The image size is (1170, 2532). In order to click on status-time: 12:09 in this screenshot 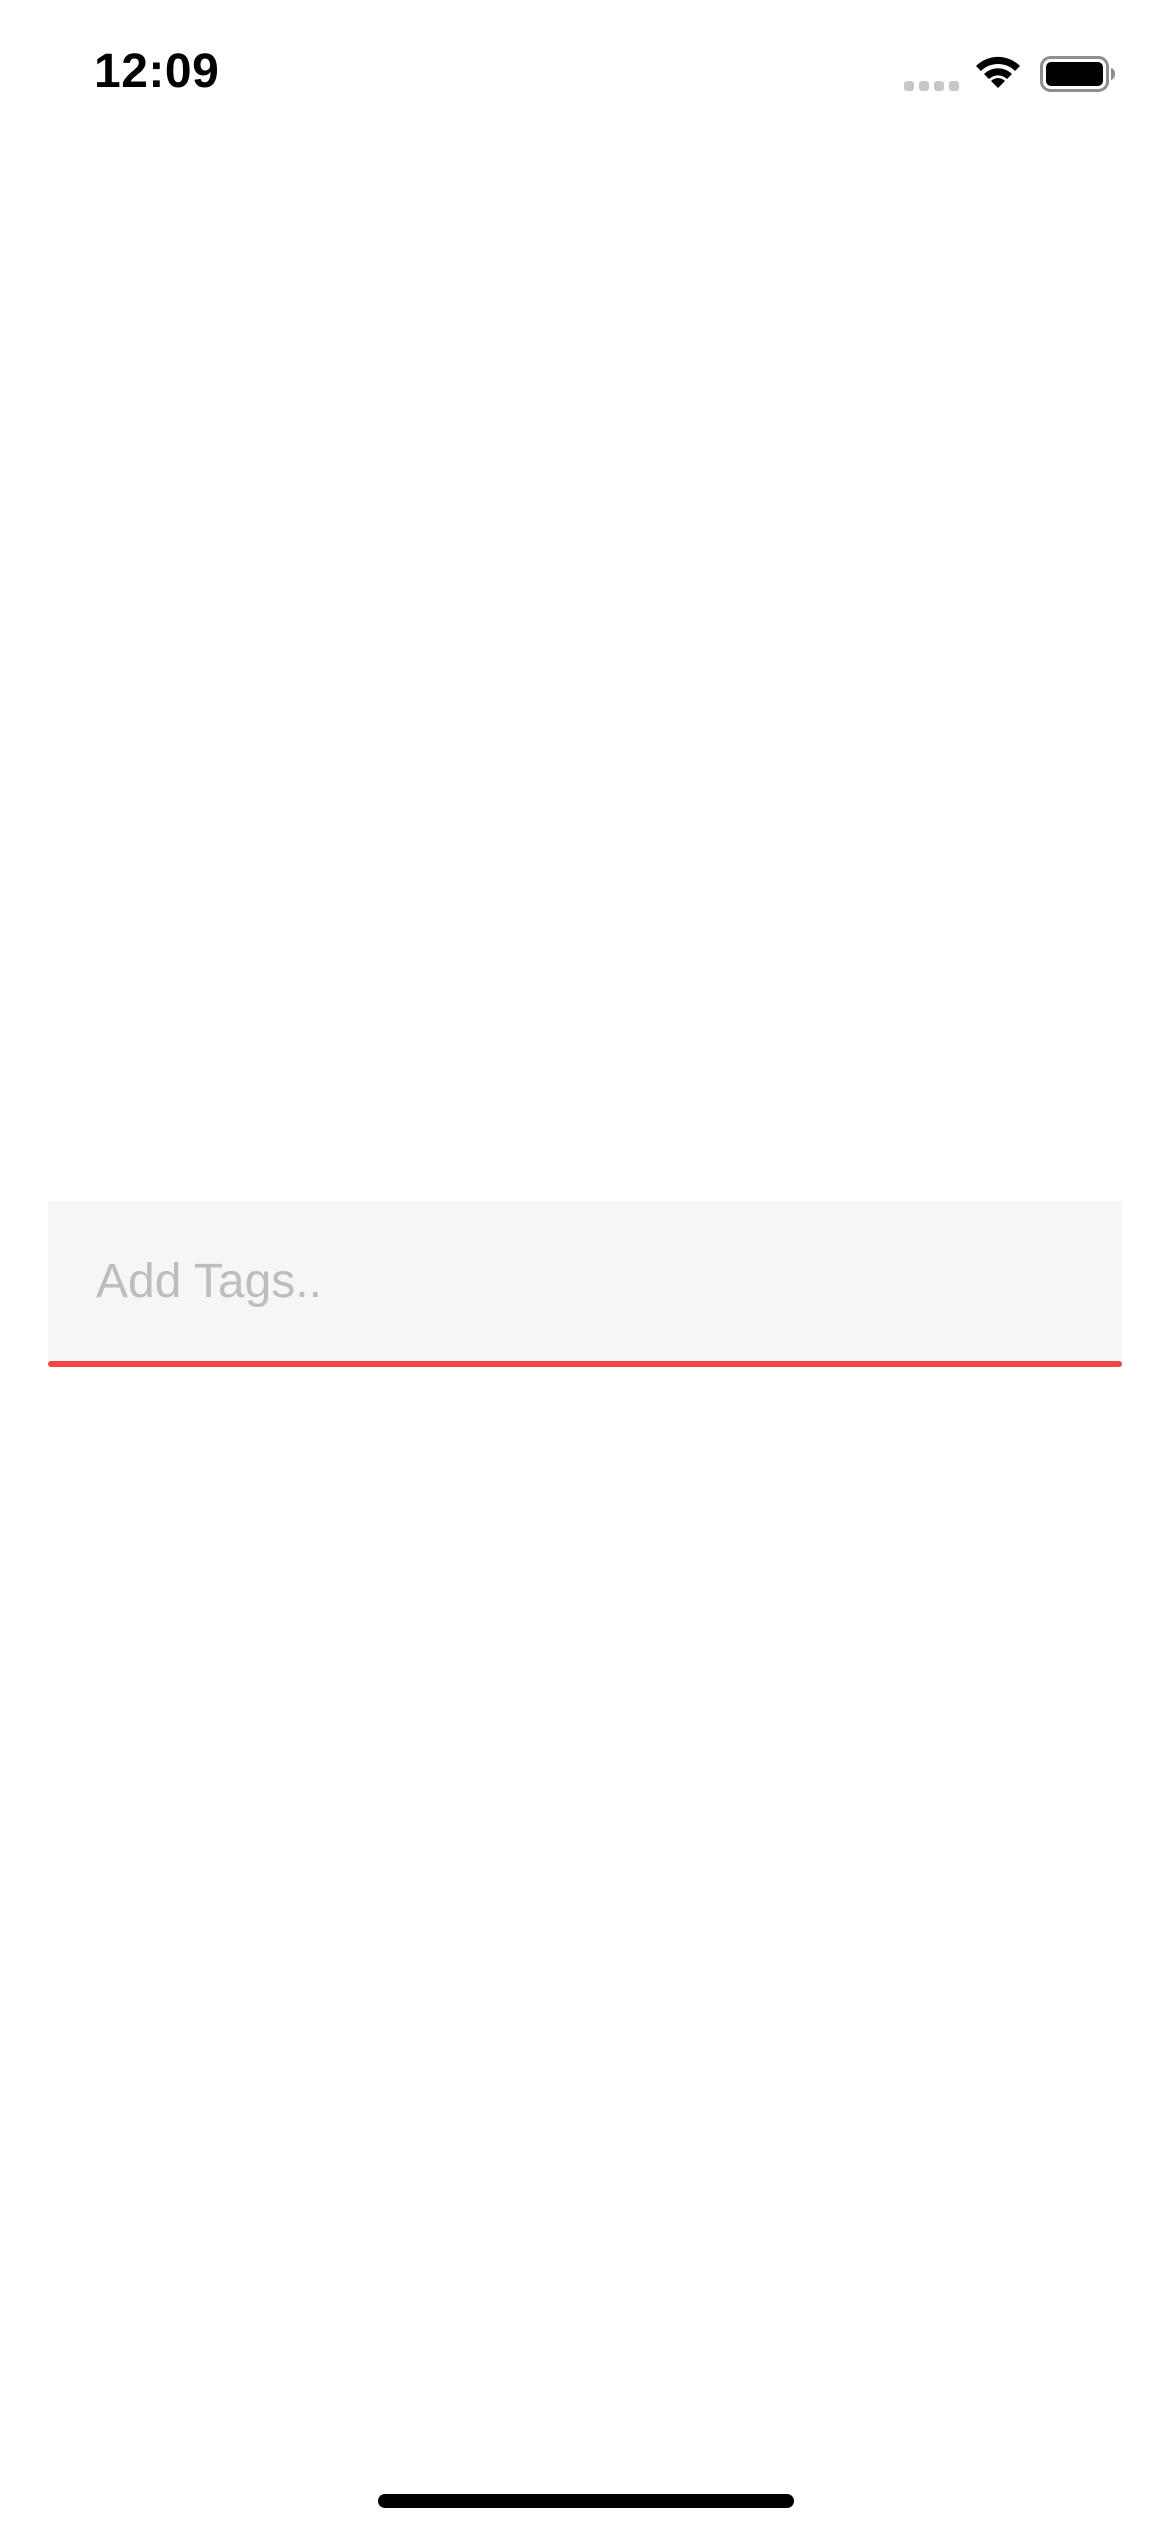, I will do `click(157, 71)`.